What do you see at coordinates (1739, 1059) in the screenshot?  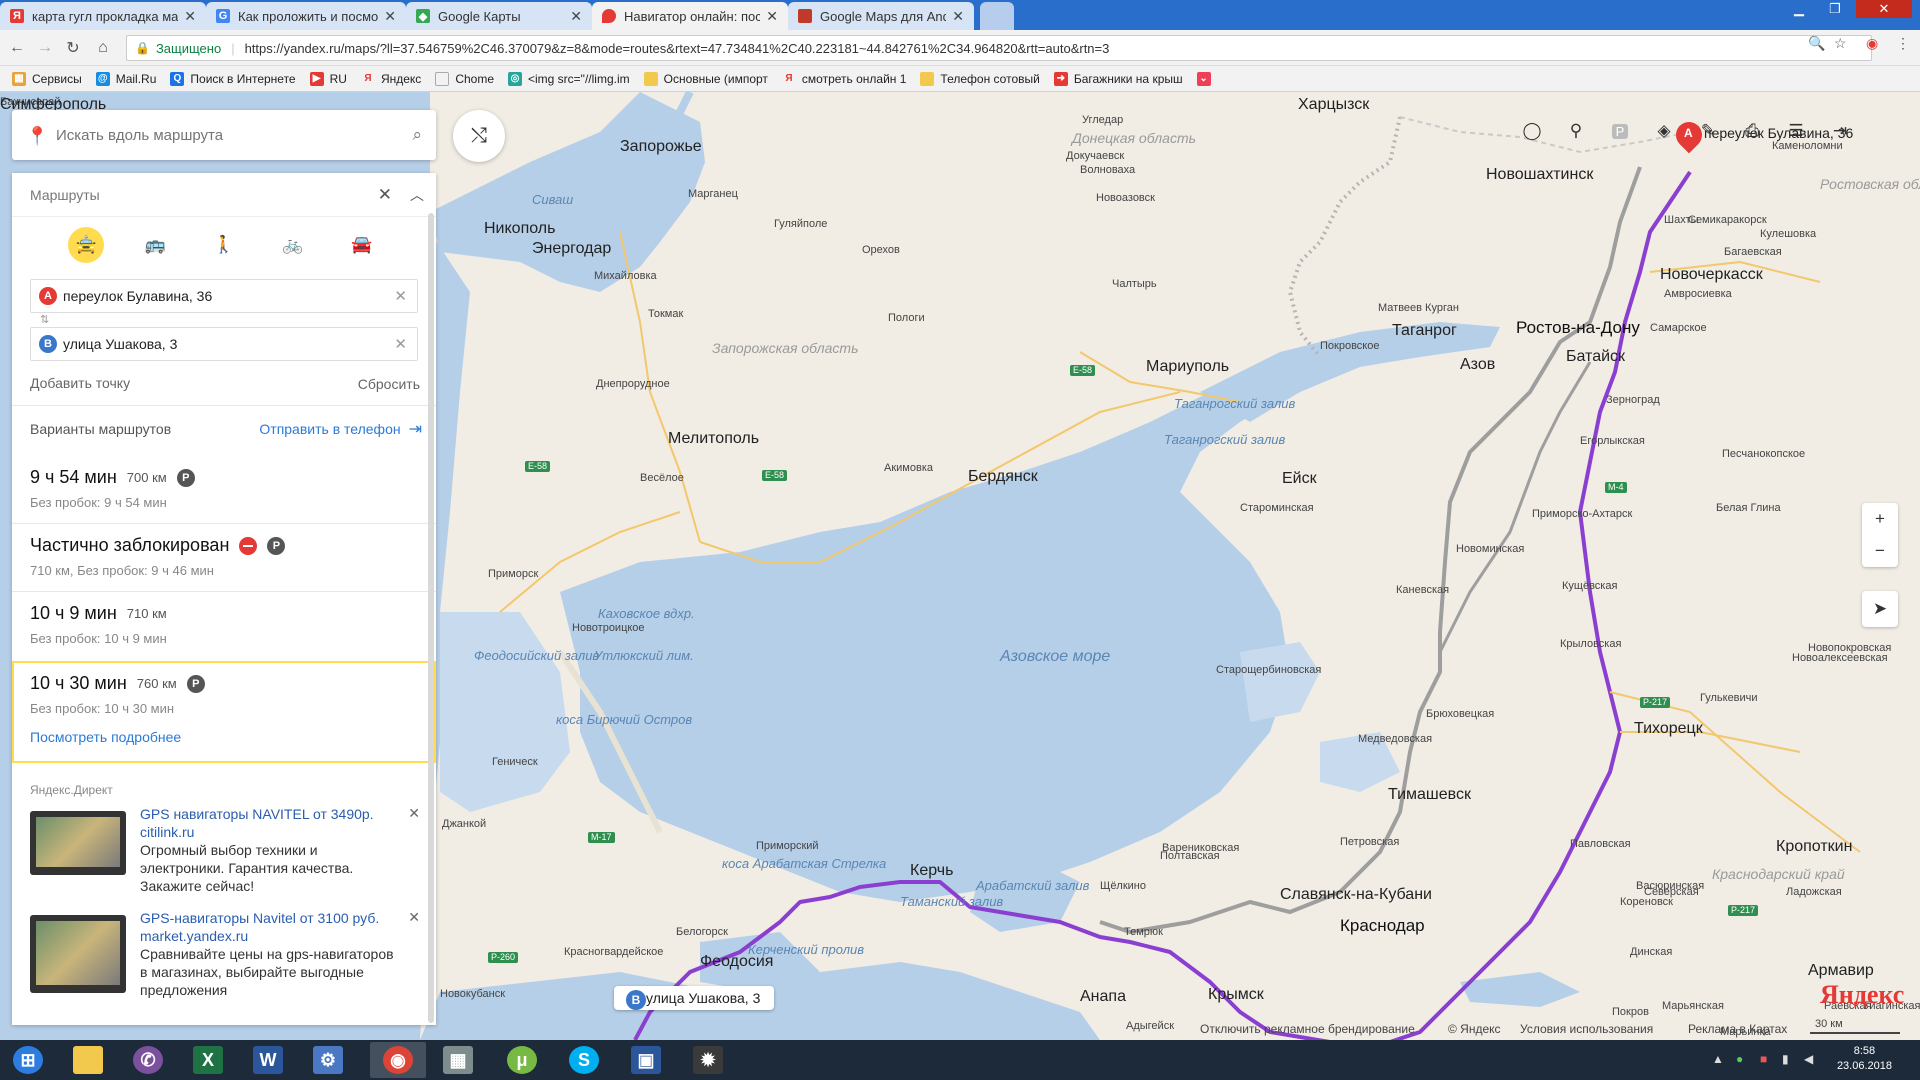 I see `tray-app-icon: ●` at bounding box center [1739, 1059].